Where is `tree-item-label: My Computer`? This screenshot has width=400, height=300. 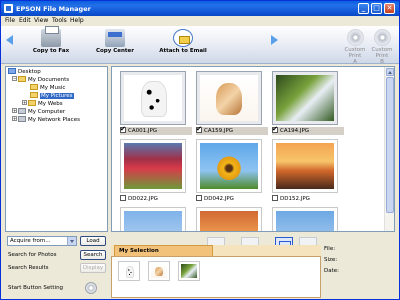
tree-item-label: My Computer is located at coordinates (47, 112).